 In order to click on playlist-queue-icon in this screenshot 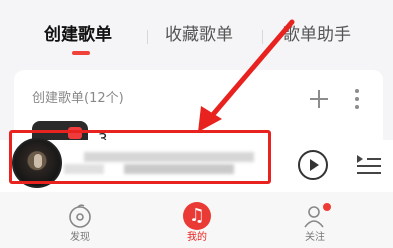, I will do `click(369, 165)`.